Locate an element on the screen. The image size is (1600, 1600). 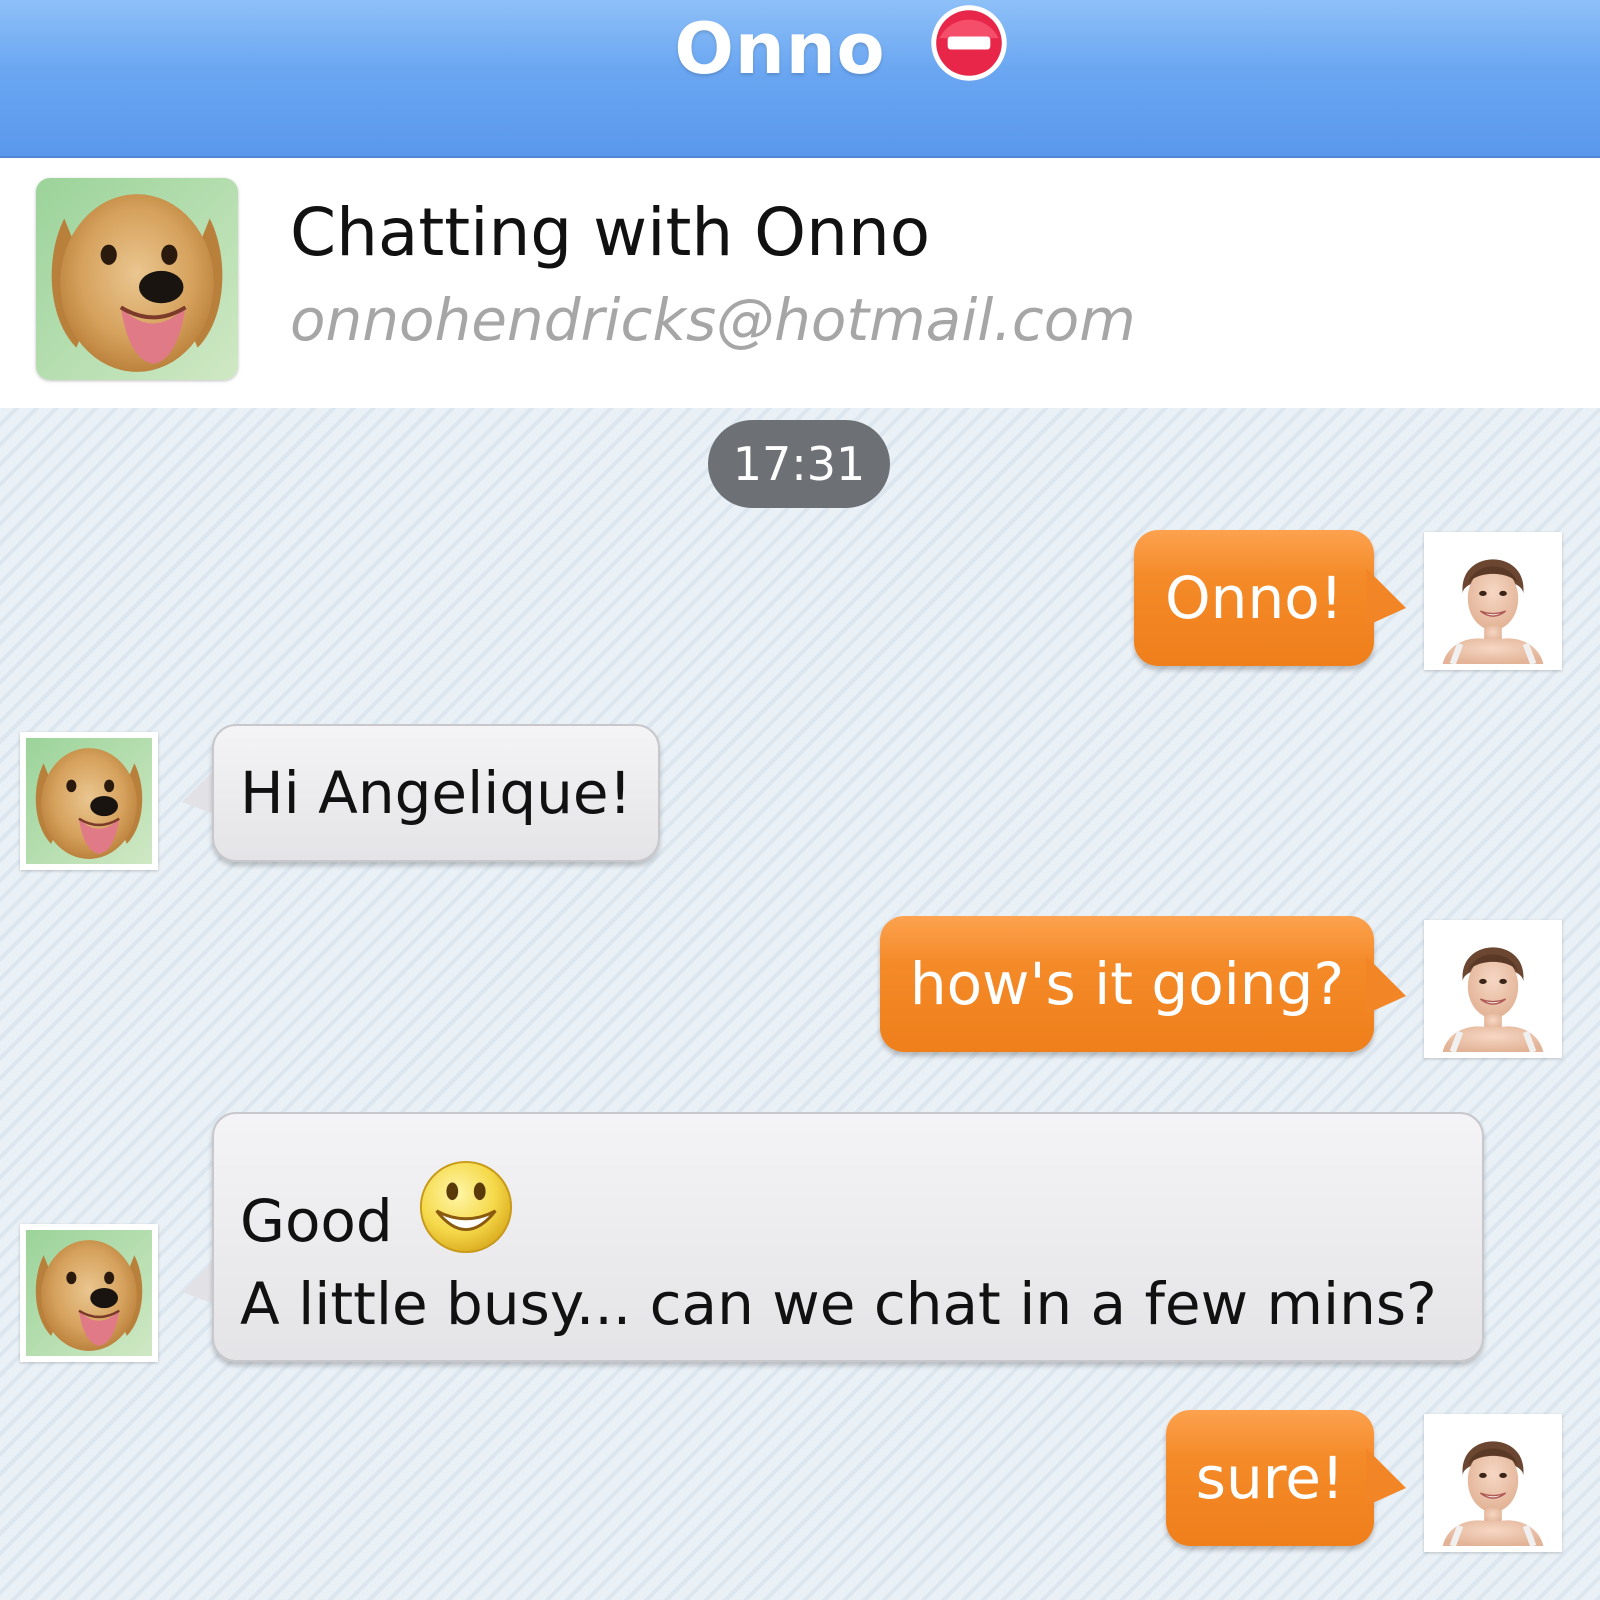
message-text: Onno! is located at coordinates (1254, 598).